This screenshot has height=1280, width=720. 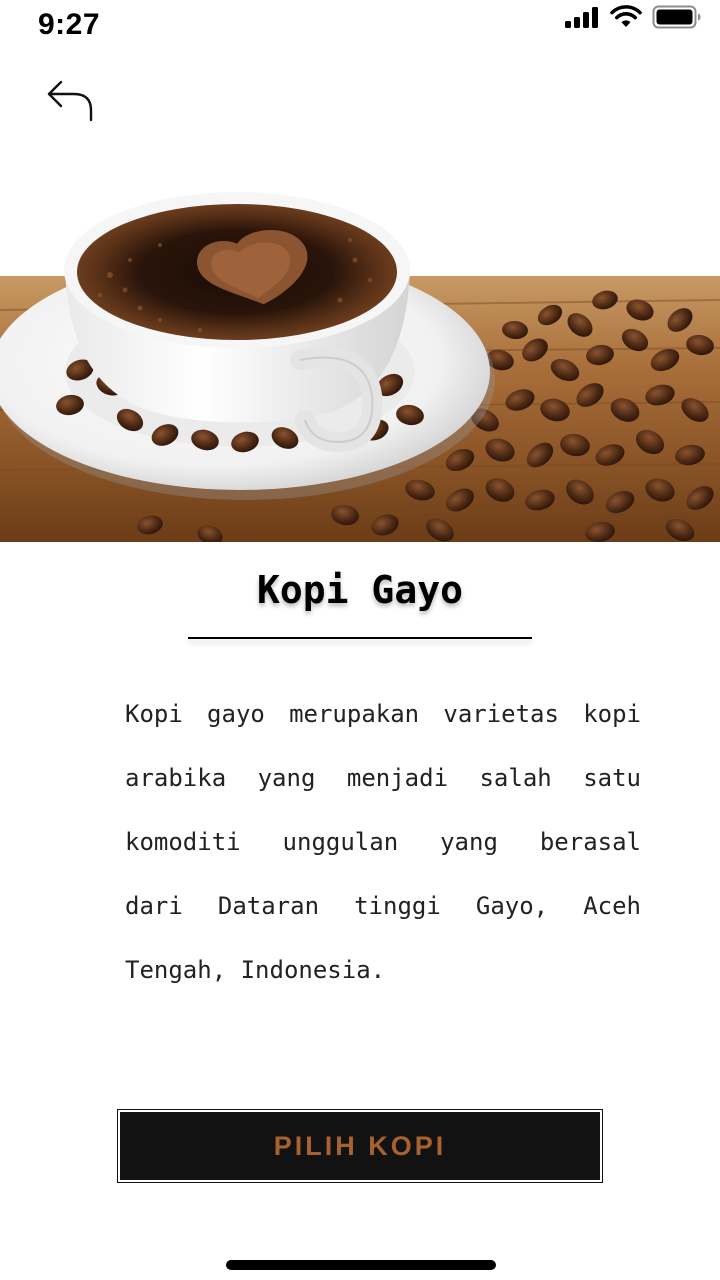 I want to click on cellular-signal-icon, so click(x=581, y=17).